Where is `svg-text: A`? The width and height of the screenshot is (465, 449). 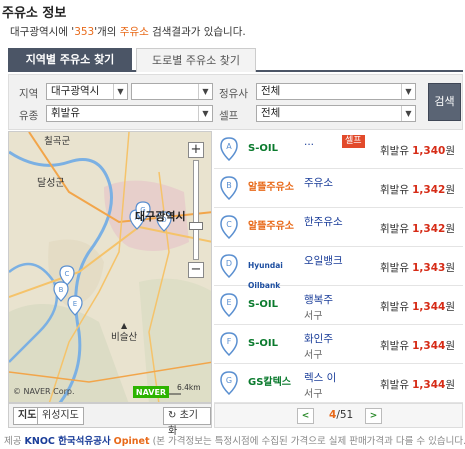 svg-text: A is located at coordinates (229, 146).